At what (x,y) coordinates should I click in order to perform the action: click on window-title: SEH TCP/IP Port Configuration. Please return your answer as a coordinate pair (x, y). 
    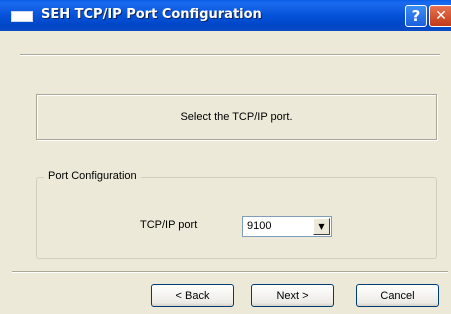
    Looking at the image, I should click on (151, 14).